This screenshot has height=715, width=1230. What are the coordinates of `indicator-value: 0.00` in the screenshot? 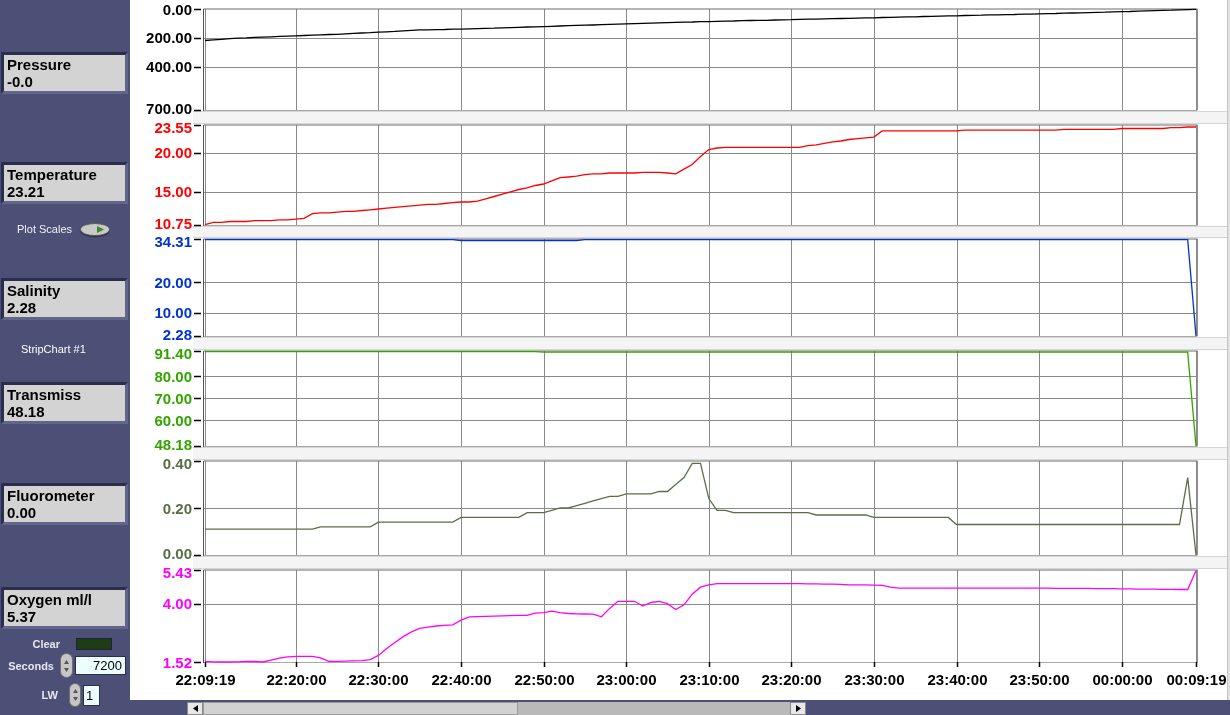 It's located at (22, 512).